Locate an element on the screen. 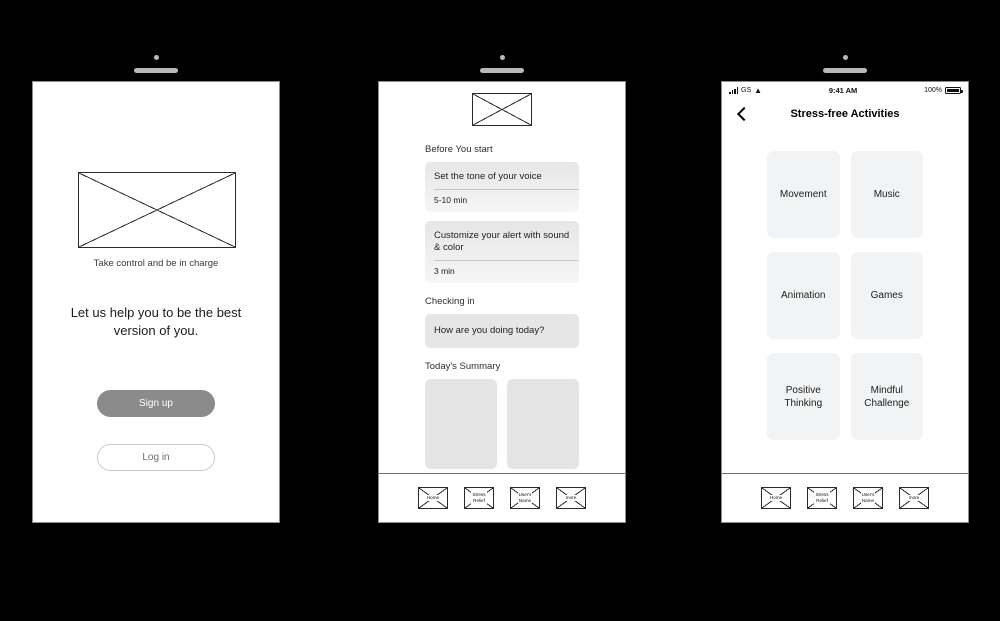 The height and width of the screenshot is (621, 1000). activity-card-animation: Animation is located at coordinates (803, 295).